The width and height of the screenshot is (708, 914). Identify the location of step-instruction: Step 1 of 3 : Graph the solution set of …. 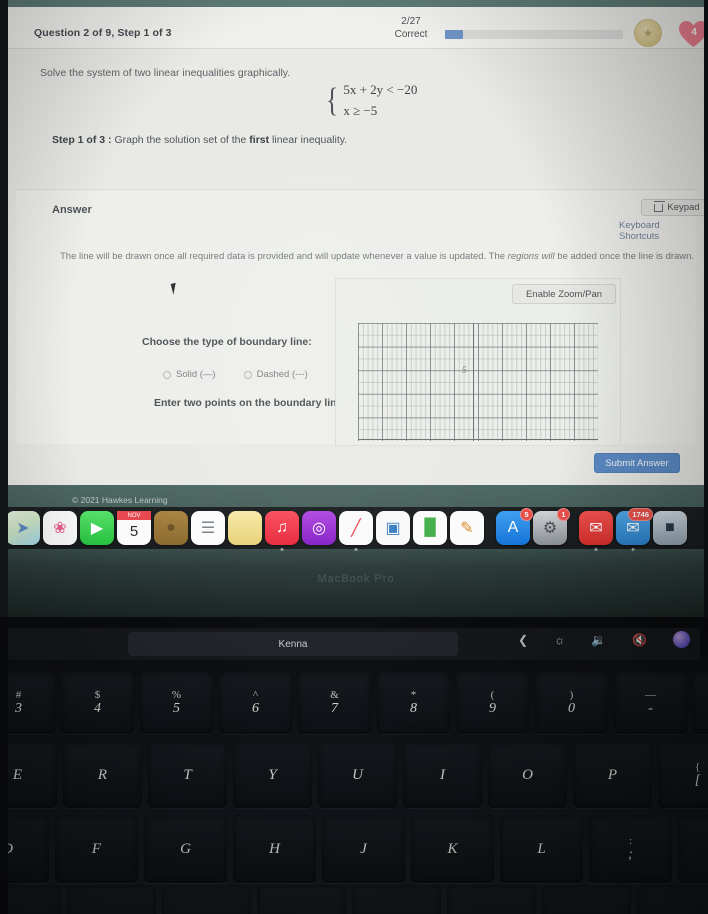
(199, 140).